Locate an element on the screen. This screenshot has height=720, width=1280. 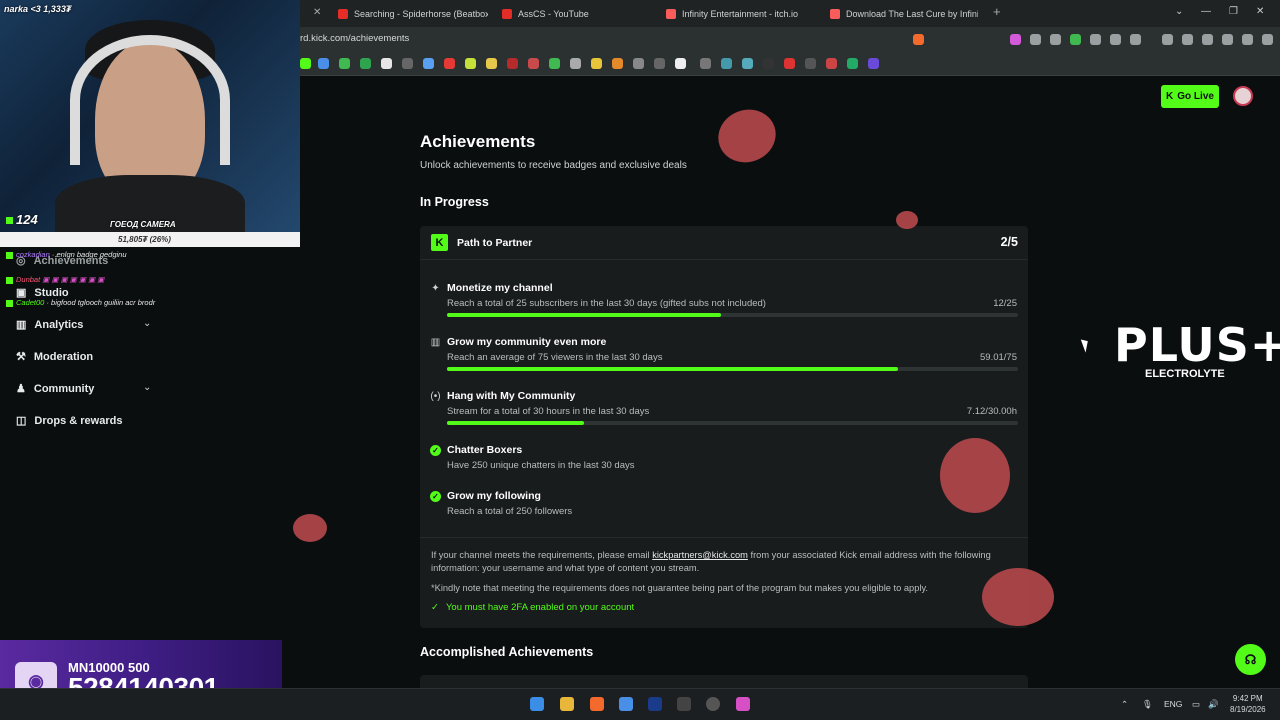
overlay-sticker is located at coordinates (907, 220).